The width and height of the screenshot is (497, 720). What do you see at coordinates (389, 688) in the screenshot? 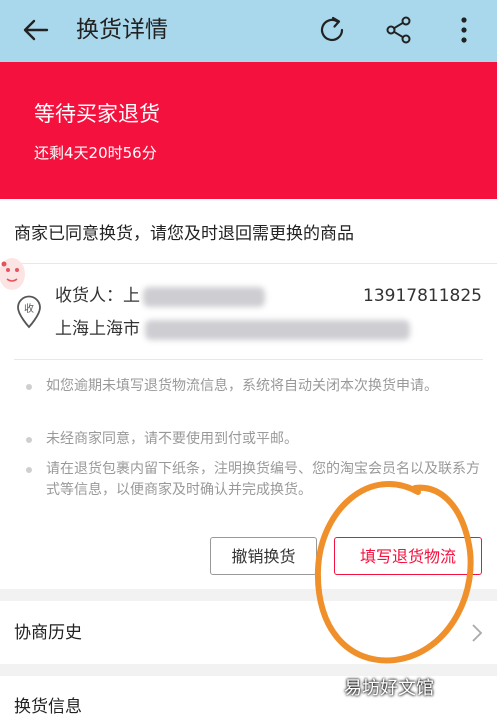
I see `watermark-text: 易坊好文馆` at bounding box center [389, 688].